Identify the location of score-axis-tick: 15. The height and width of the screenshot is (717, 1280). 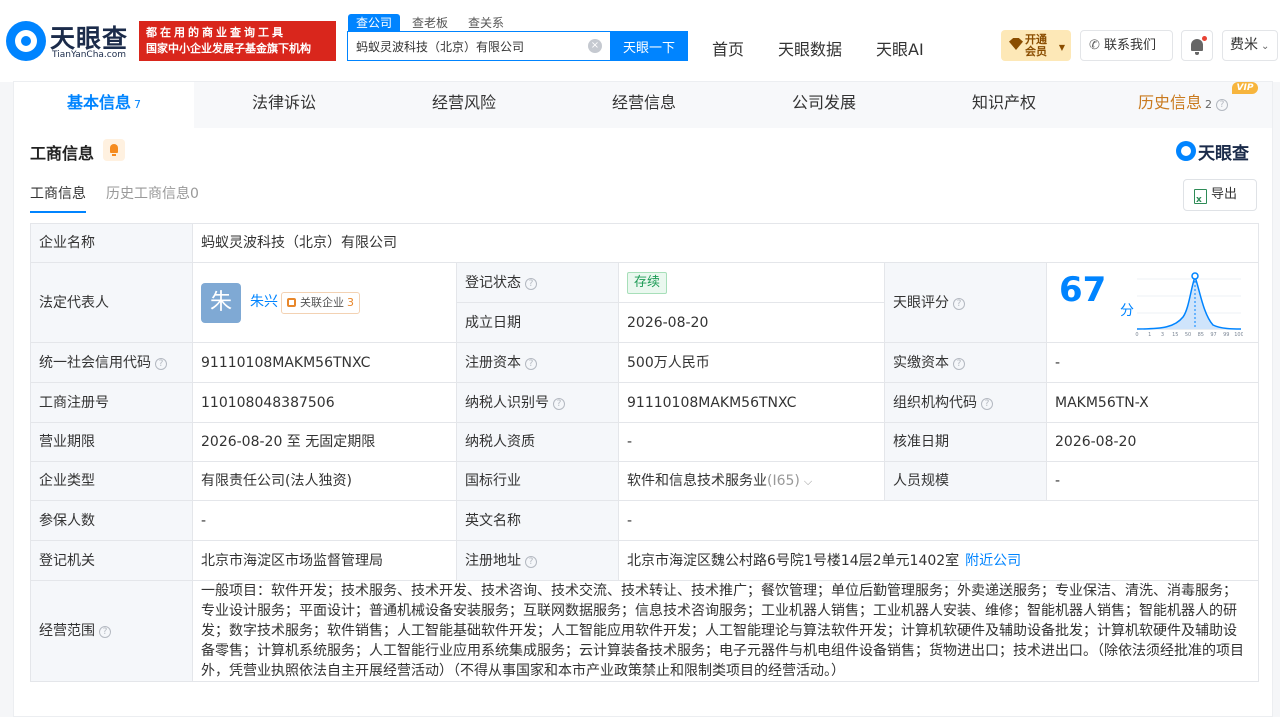
(1175, 335).